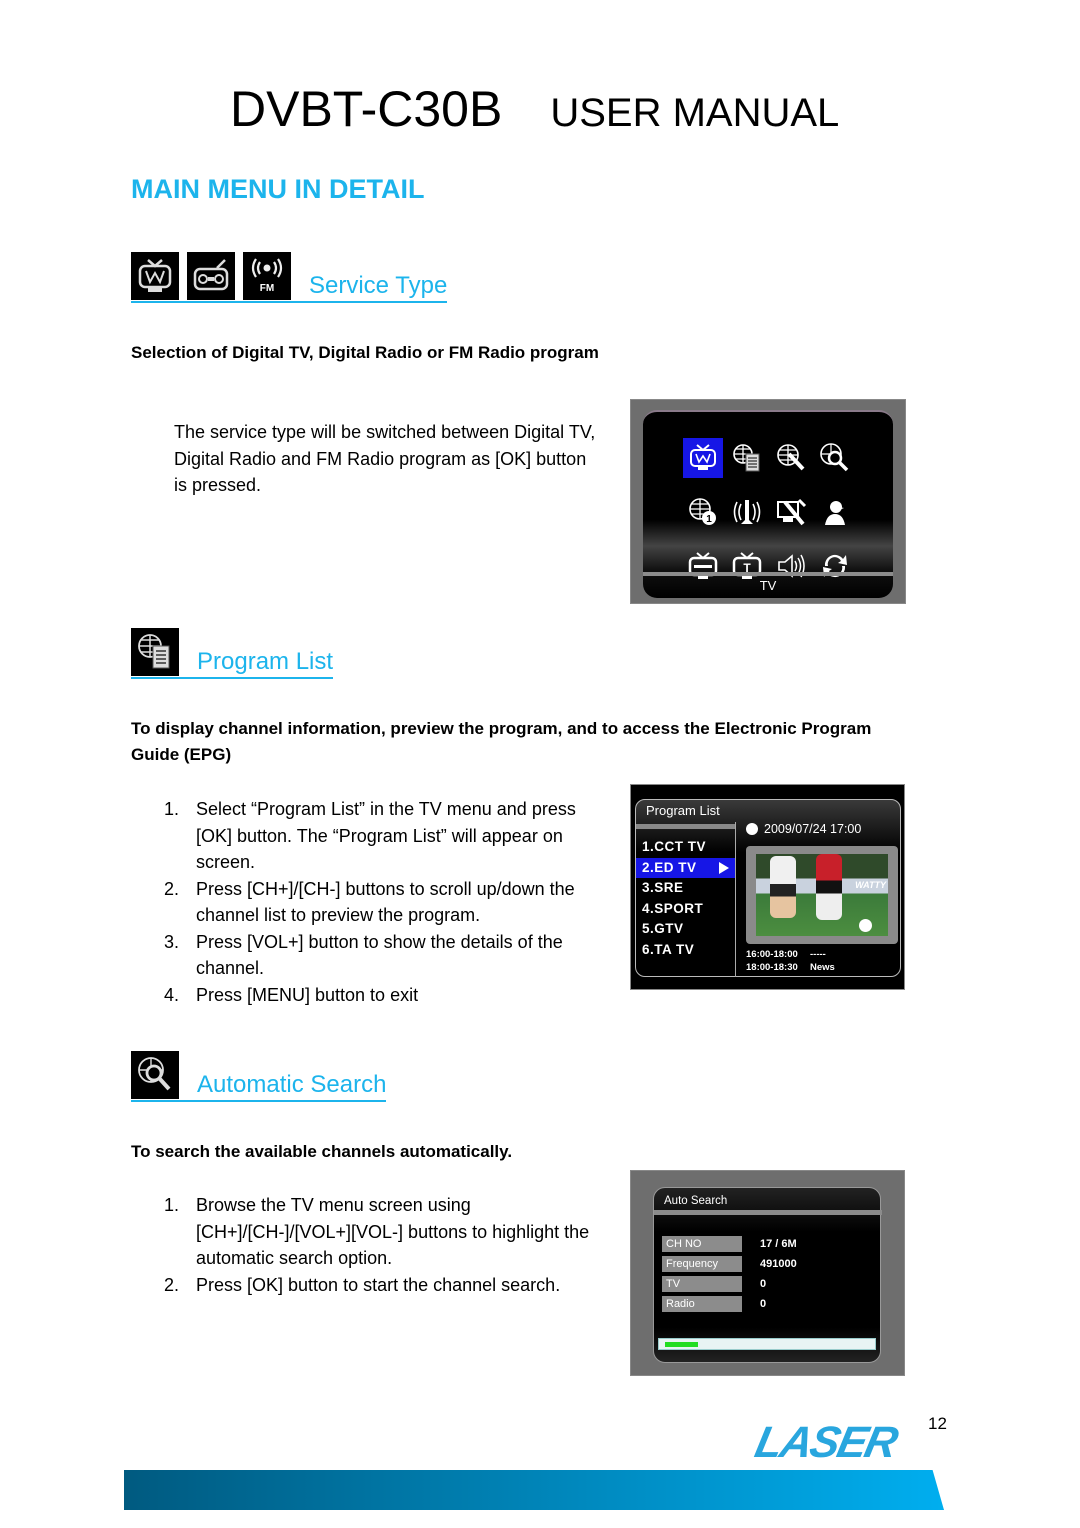 This screenshot has height=1528, width=1080. Describe the element at coordinates (211, 276) in the screenshot. I see `radio-icon` at that location.